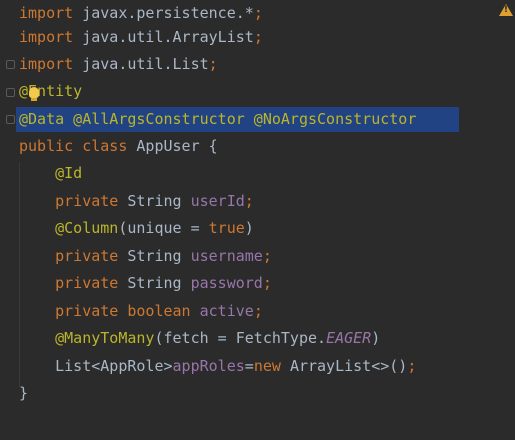 Image resolution: width=515 pixels, height=440 pixels. I want to click on code-token: true, so click(226, 228).